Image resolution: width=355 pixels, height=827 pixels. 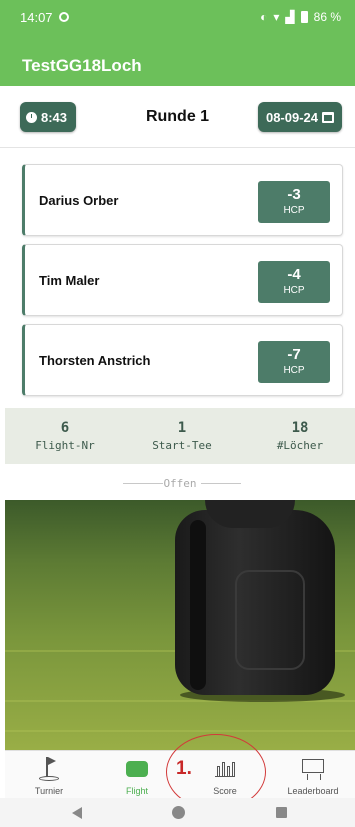 I want to click on home-icon, so click(x=178, y=812).